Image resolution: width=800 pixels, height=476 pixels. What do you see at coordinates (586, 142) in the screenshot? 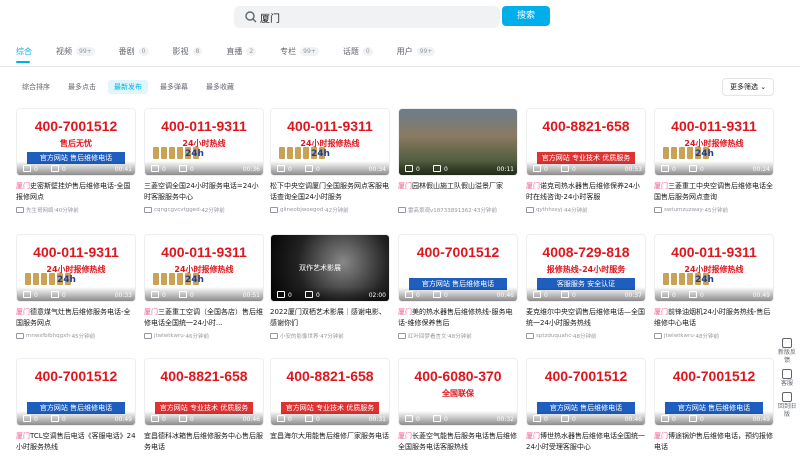
I see `video-thumbnail: 400-8821-658 官方网站 专业技术 优质服务 0 0 00:53` at bounding box center [586, 142].